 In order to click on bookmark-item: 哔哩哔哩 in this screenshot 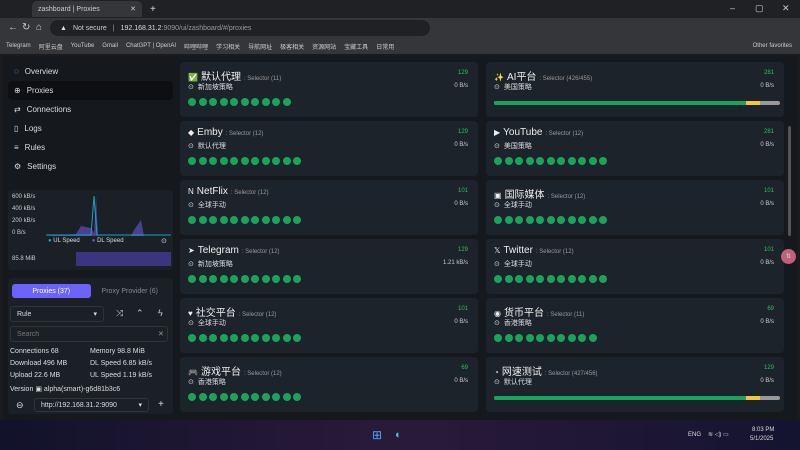, I will do `click(196, 46)`.